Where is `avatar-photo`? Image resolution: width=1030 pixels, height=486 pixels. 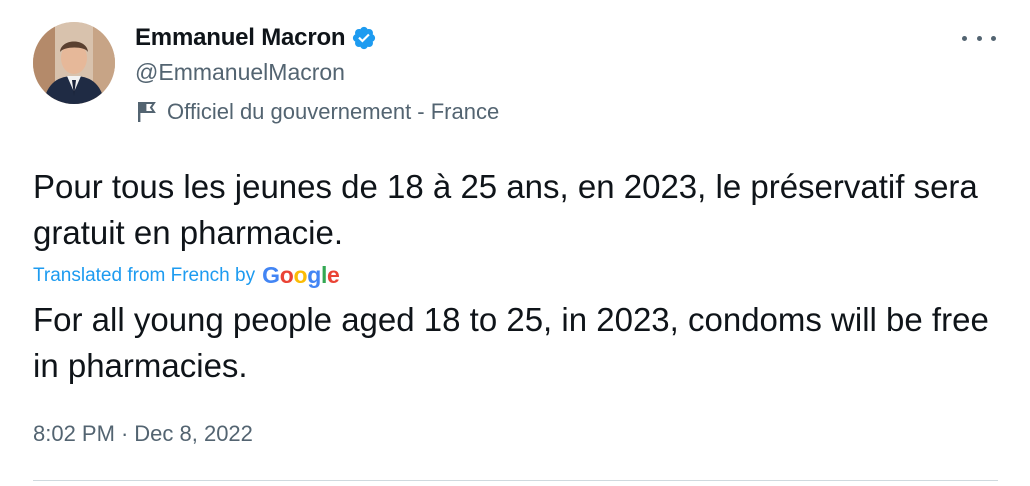
avatar-photo is located at coordinates (74, 63).